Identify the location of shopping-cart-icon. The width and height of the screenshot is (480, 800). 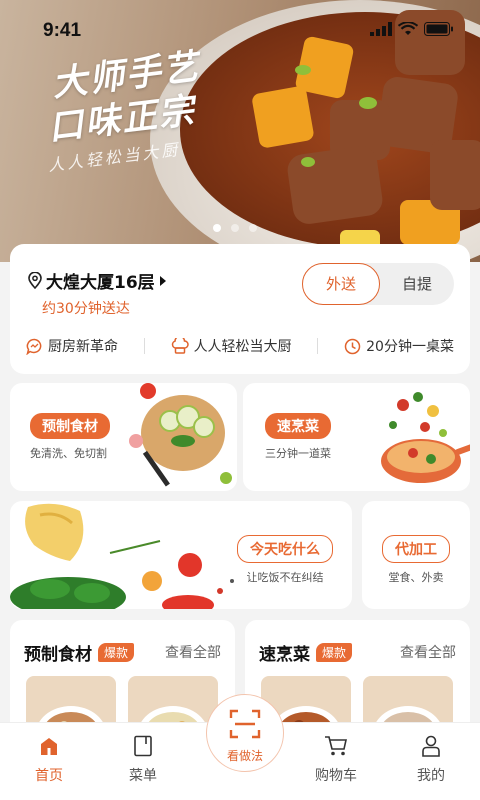
(336, 746).